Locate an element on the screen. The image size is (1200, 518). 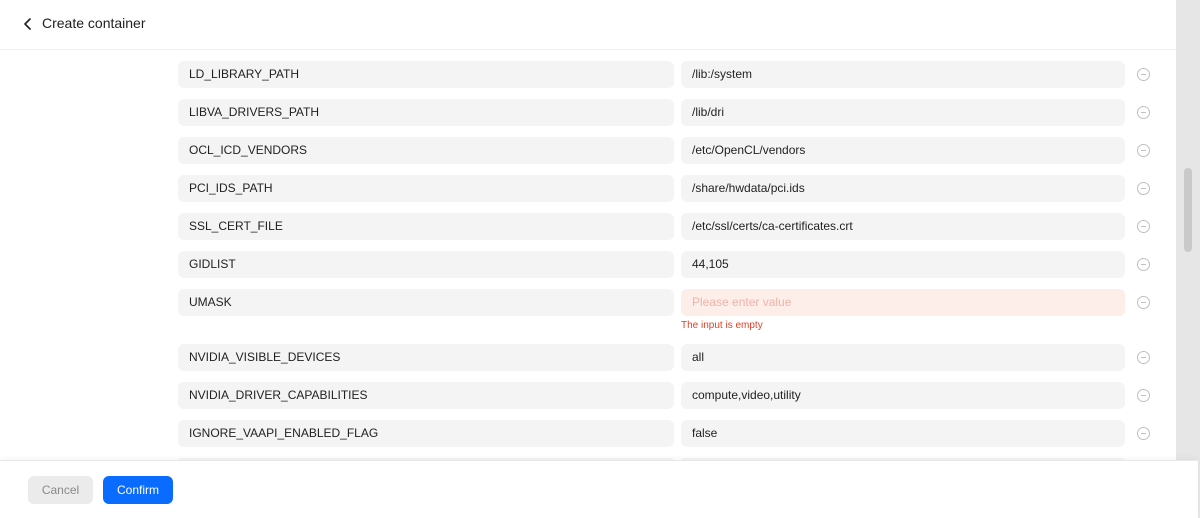
env-var-key: GIDLIST is located at coordinates (426, 264).